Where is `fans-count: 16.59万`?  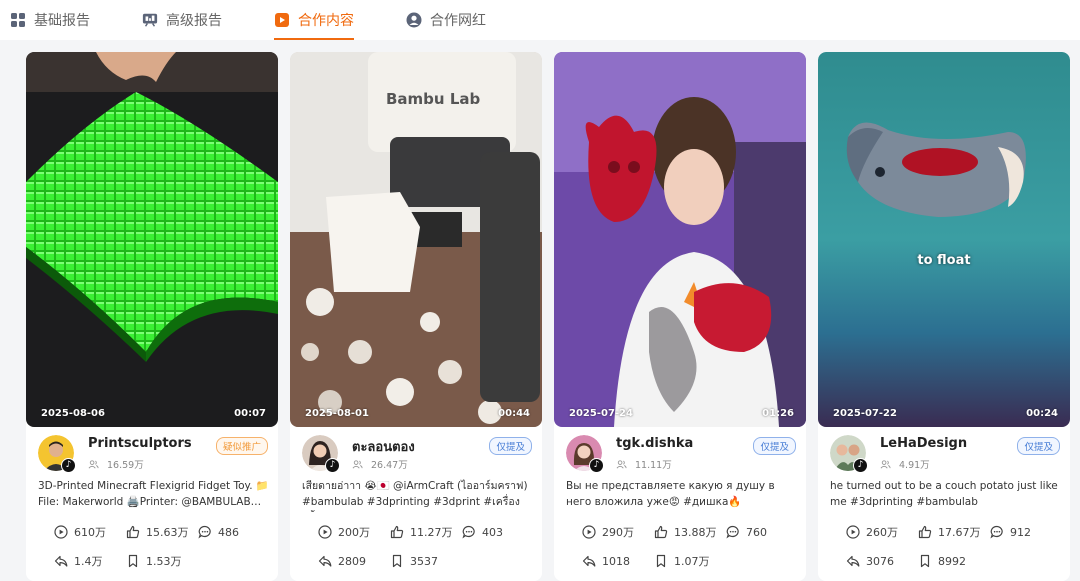 fans-count: 16.59万 is located at coordinates (116, 464).